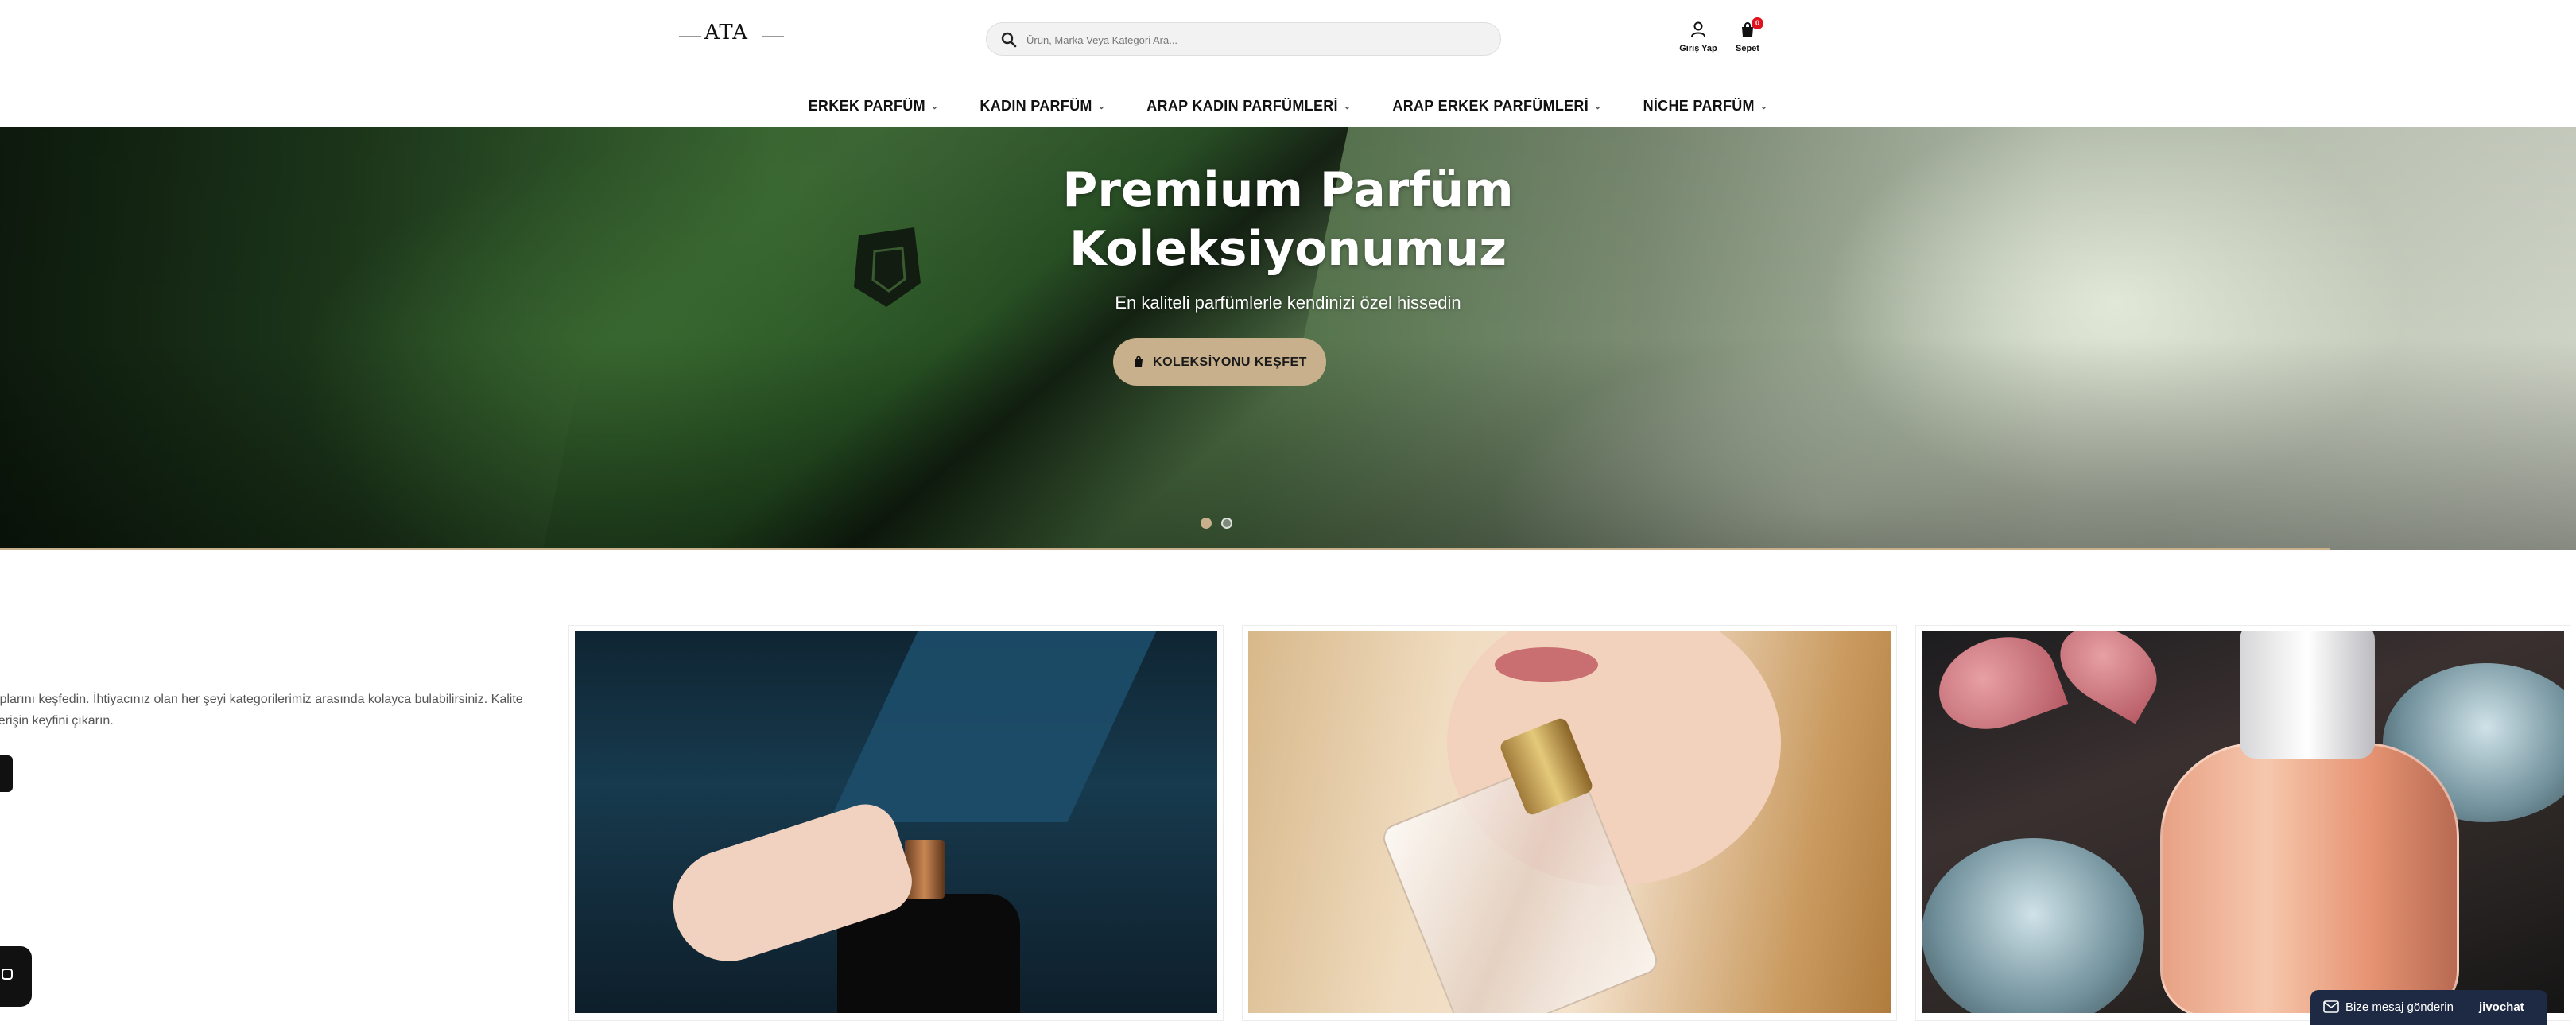 This screenshot has height=1025, width=2576. What do you see at coordinates (2033, 926) in the screenshot?
I see `shell-image` at bounding box center [2033, 926].